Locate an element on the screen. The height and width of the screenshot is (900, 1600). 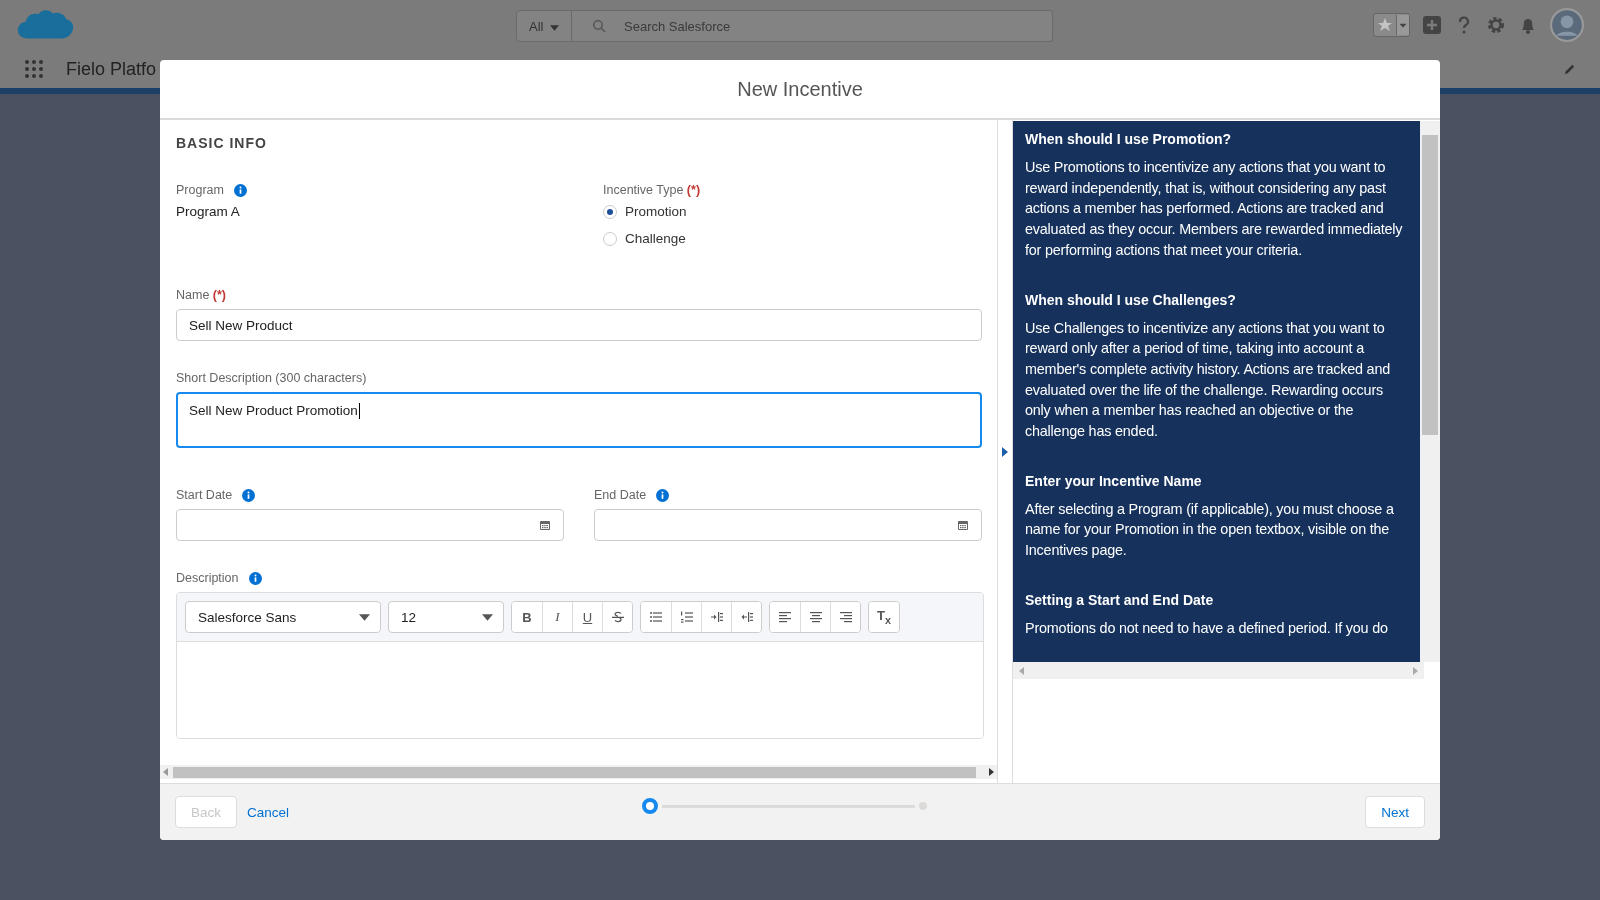
horizontal-scrollbar is located at coordinates (578, 772).